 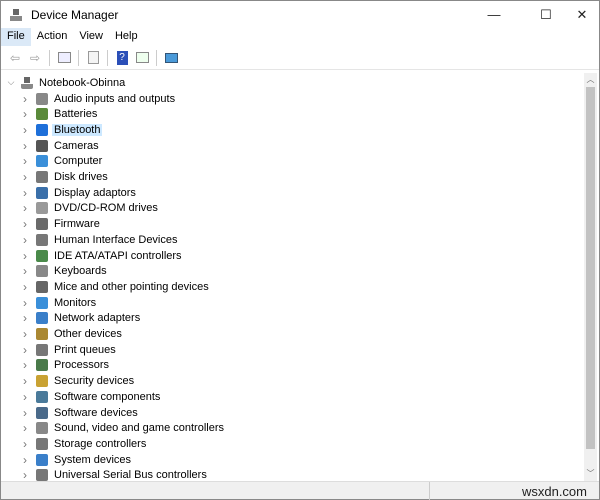 I want to click on properties-icon, so click(x=93, y=58).